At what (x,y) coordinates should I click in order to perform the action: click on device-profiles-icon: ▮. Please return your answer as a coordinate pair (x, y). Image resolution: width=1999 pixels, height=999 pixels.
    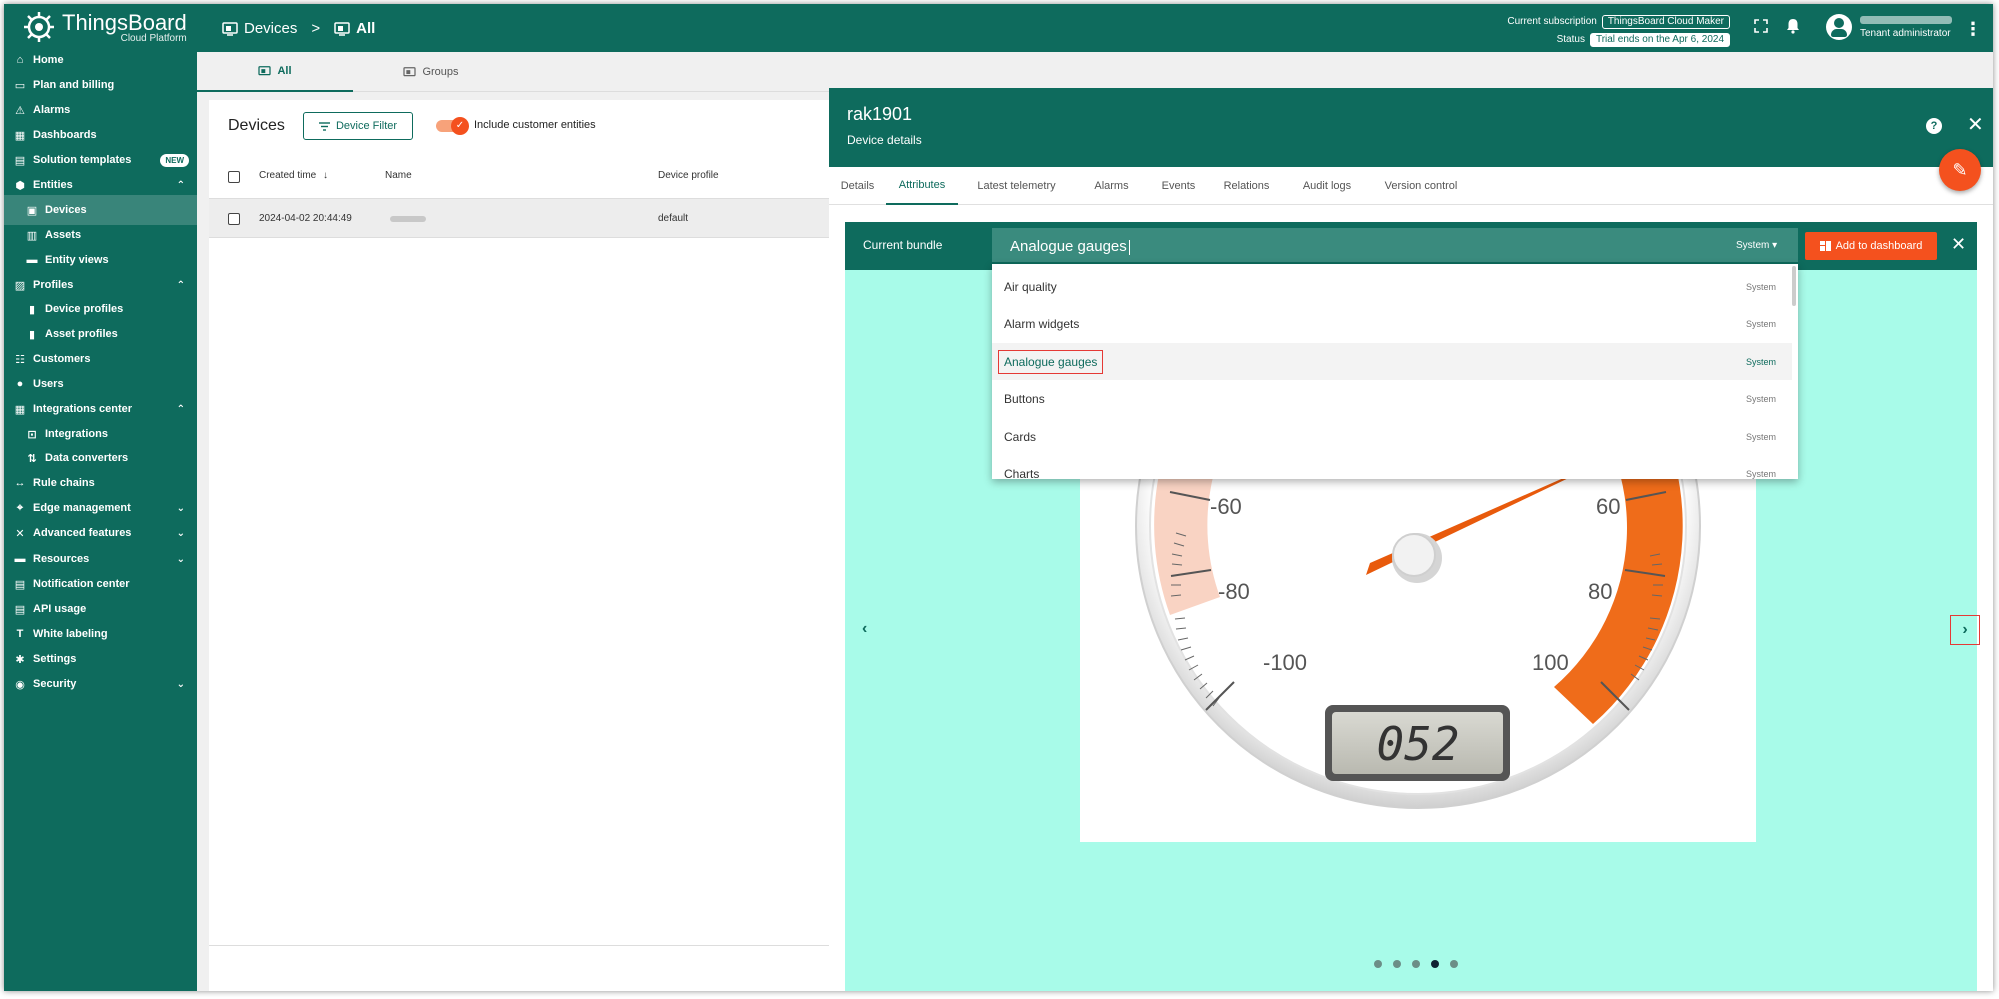
    Looking at the image, I should click on (32, 309).